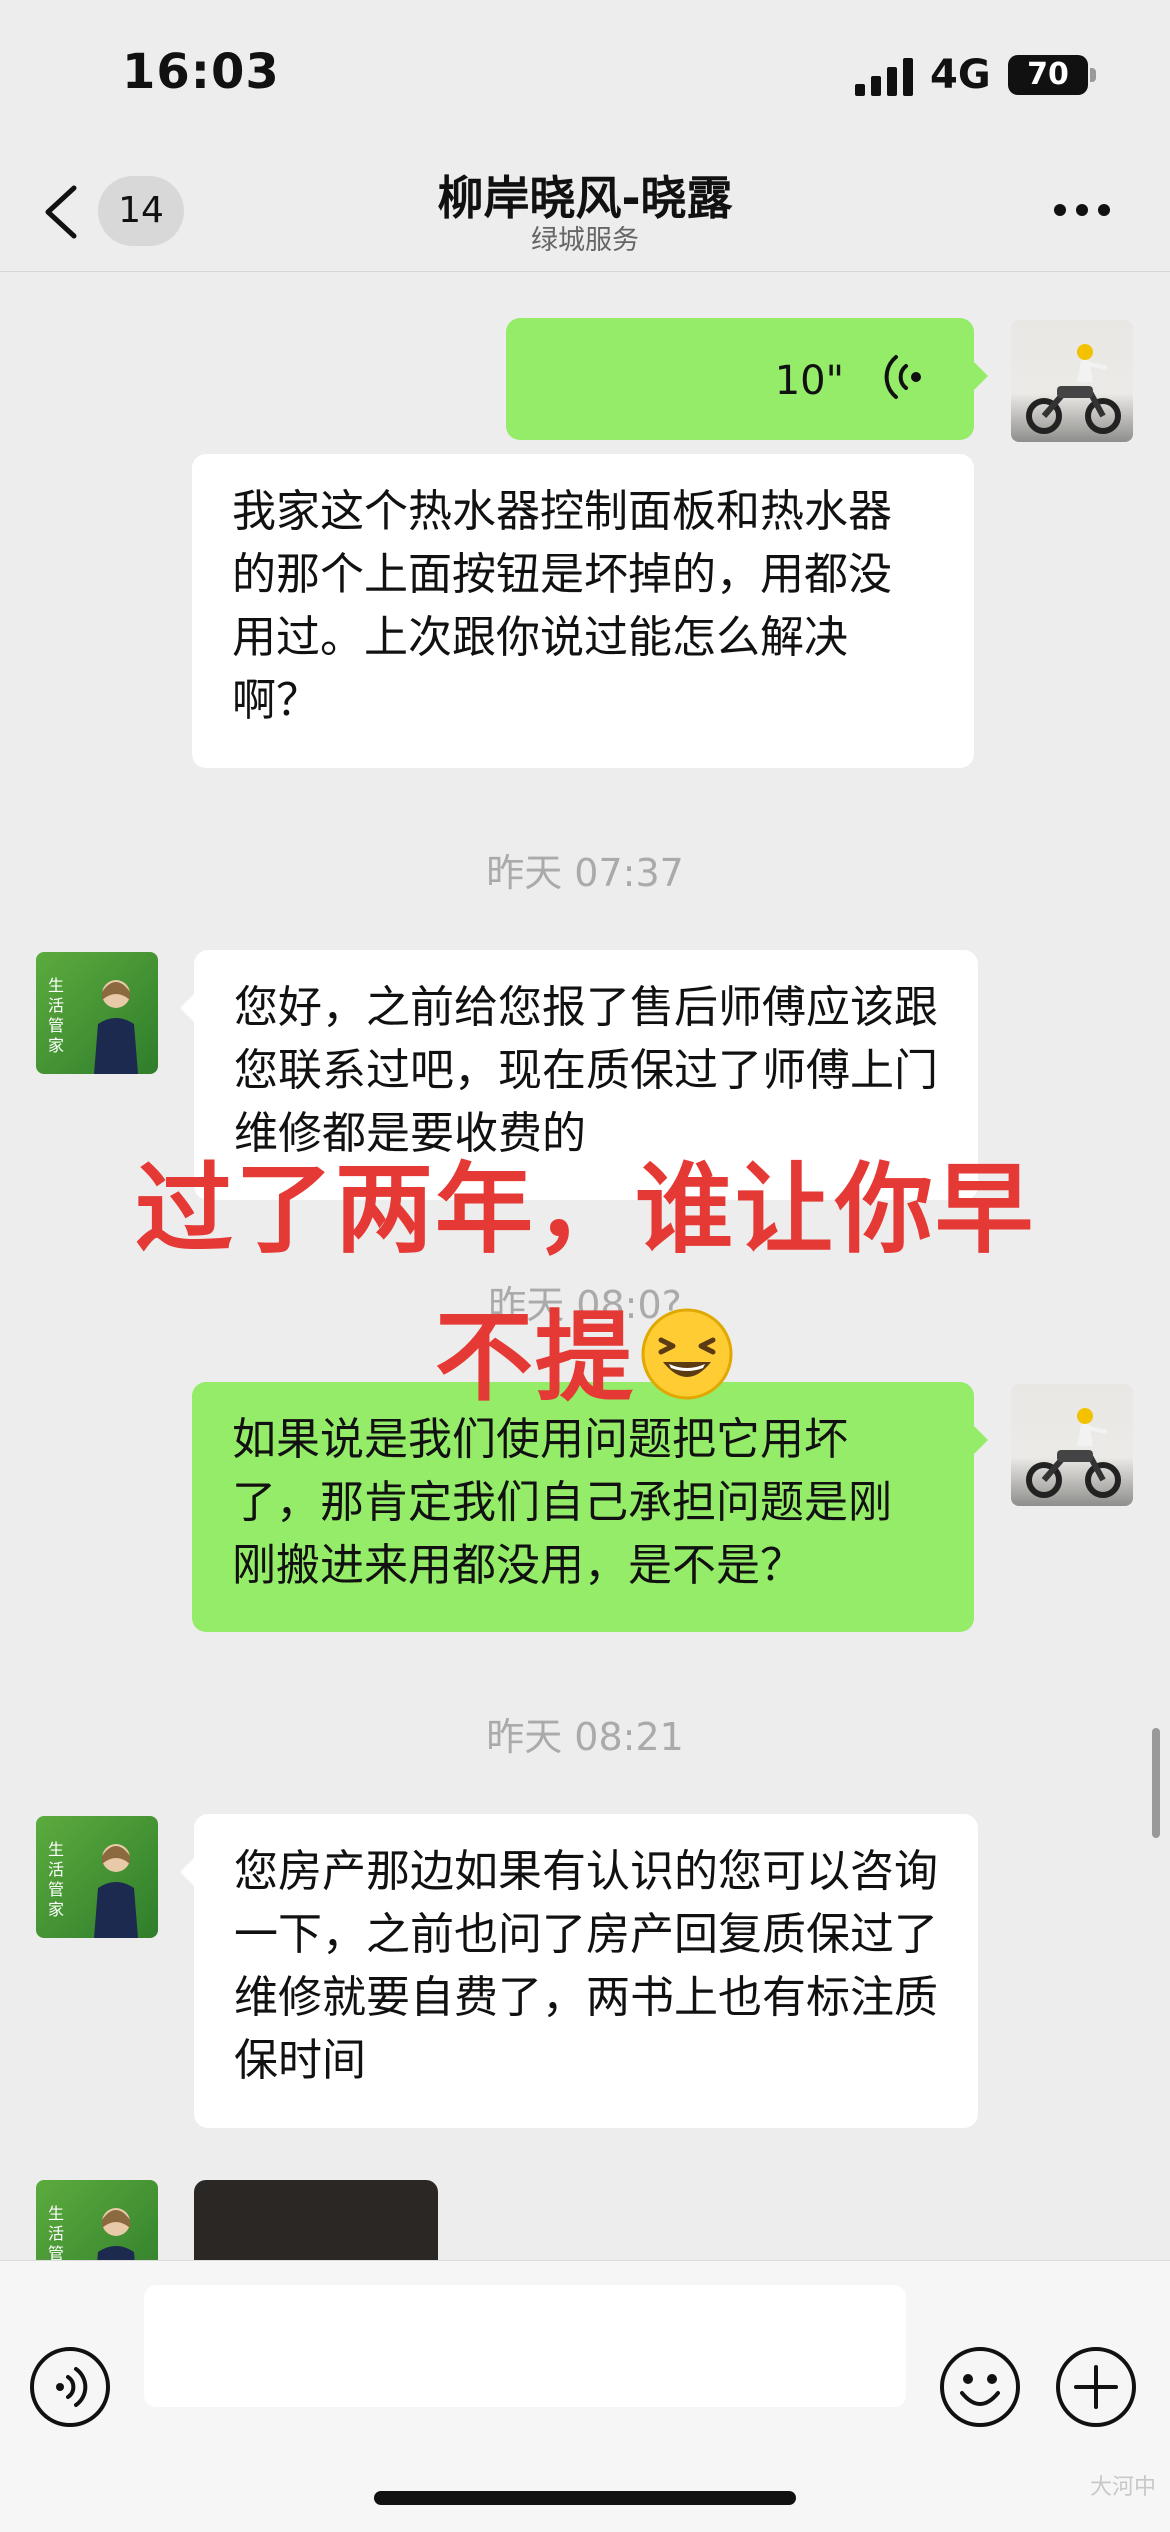  I want to click on more-options-icon, so click(1082, 210).